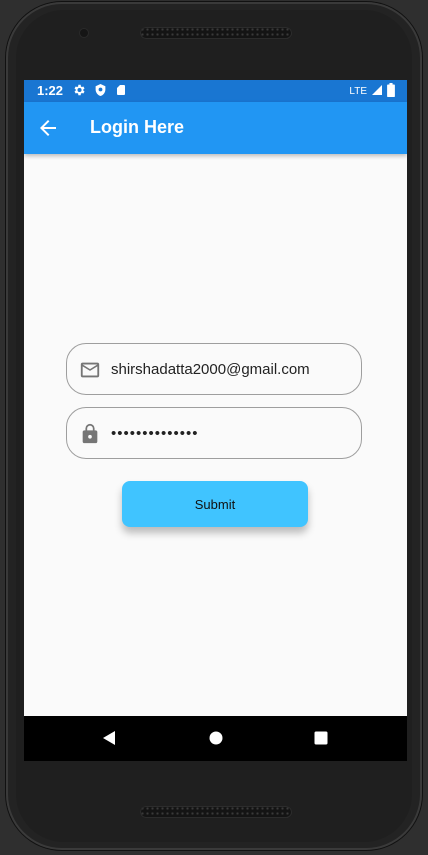  I want to click on status-notification-icons, so click(99, 90).